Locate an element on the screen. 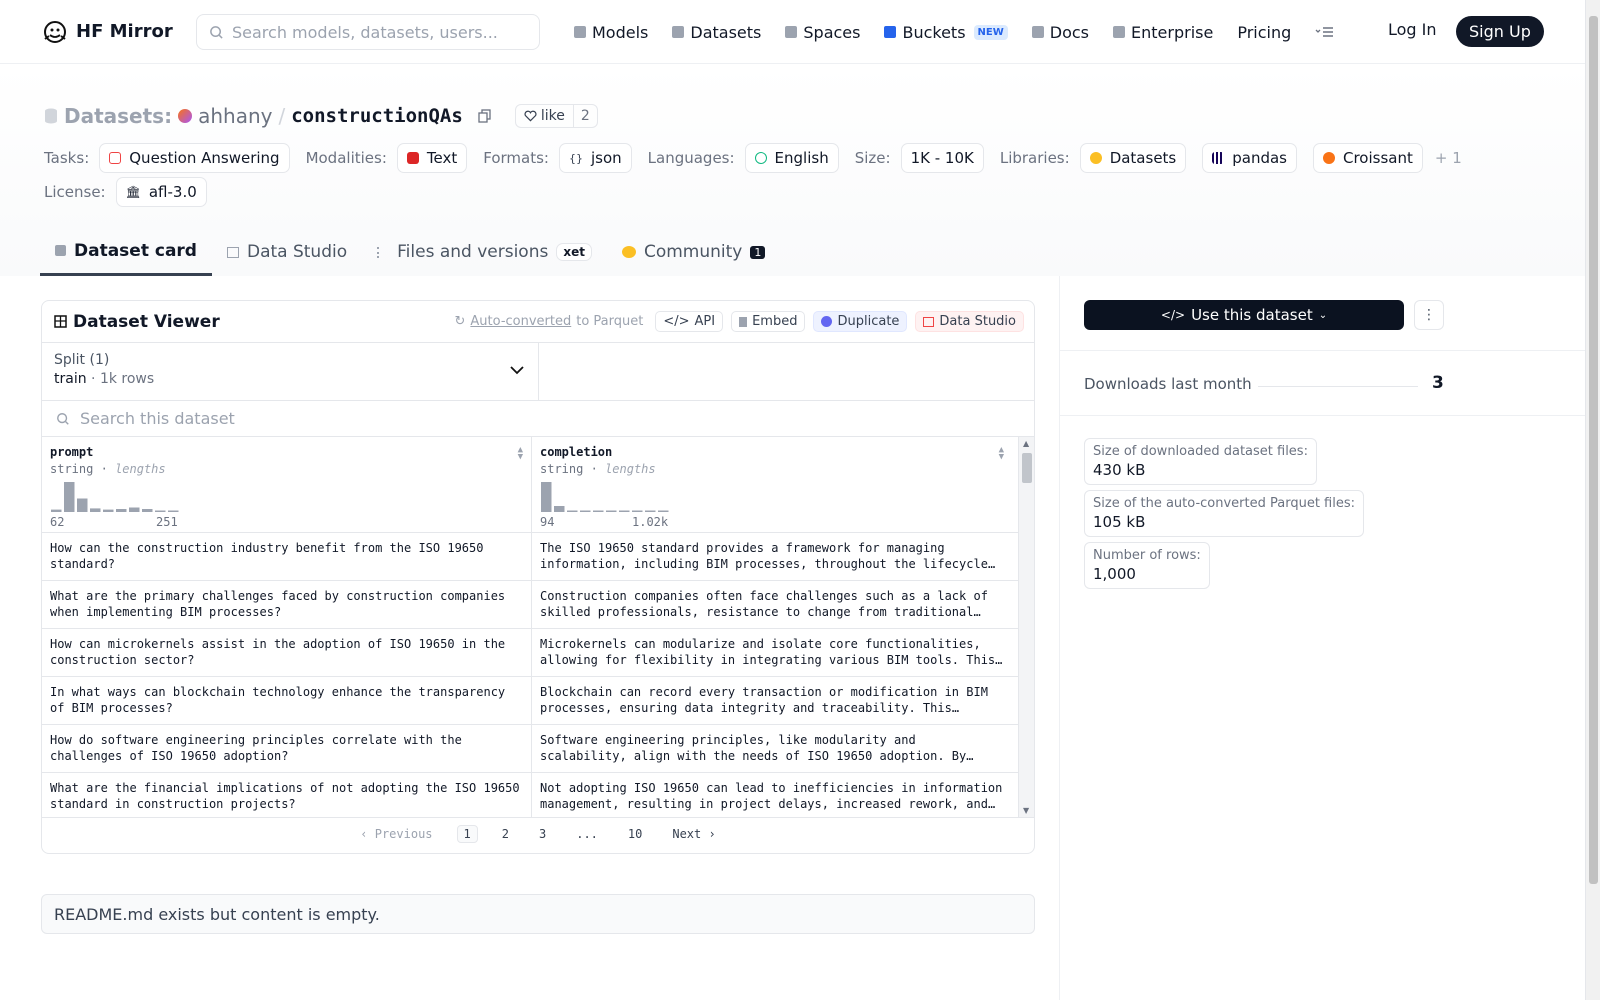  split-dropdown: Split (1) train · 1k rows is located at coordinates (290, 371).